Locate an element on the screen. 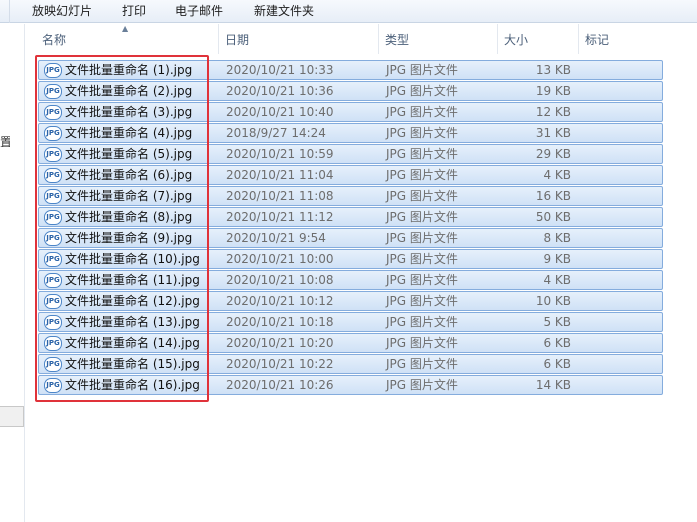 This screenshot has width=697, height=522. file-date: 2020/10/21 10:08 is located at coordinates (280, 280).